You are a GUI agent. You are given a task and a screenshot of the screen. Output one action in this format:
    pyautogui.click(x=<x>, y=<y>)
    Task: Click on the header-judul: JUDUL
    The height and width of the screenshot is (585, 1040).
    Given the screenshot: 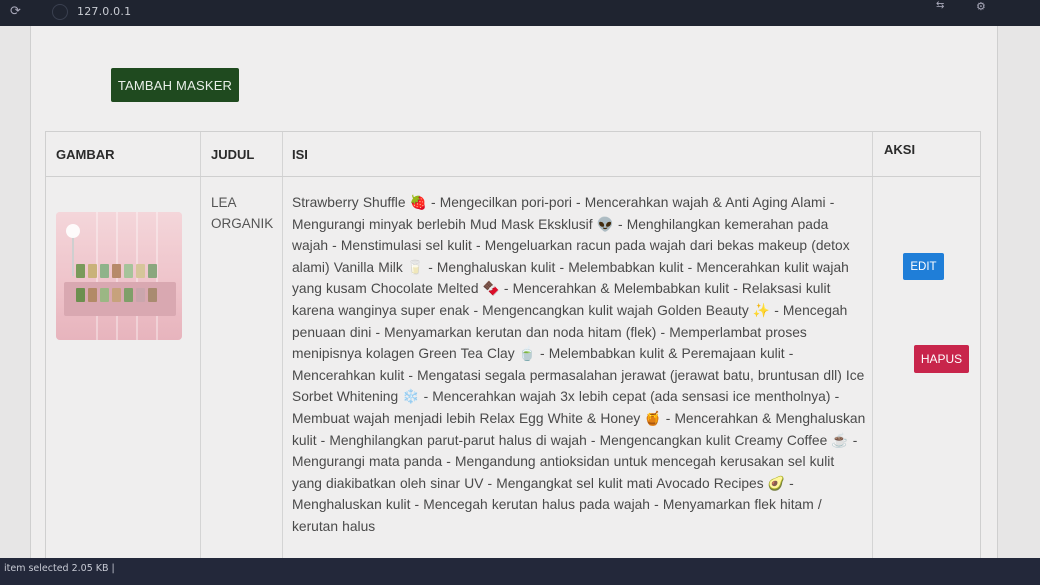 What is the action you would take?
    pyautogui.click(x=233, y=154)
    